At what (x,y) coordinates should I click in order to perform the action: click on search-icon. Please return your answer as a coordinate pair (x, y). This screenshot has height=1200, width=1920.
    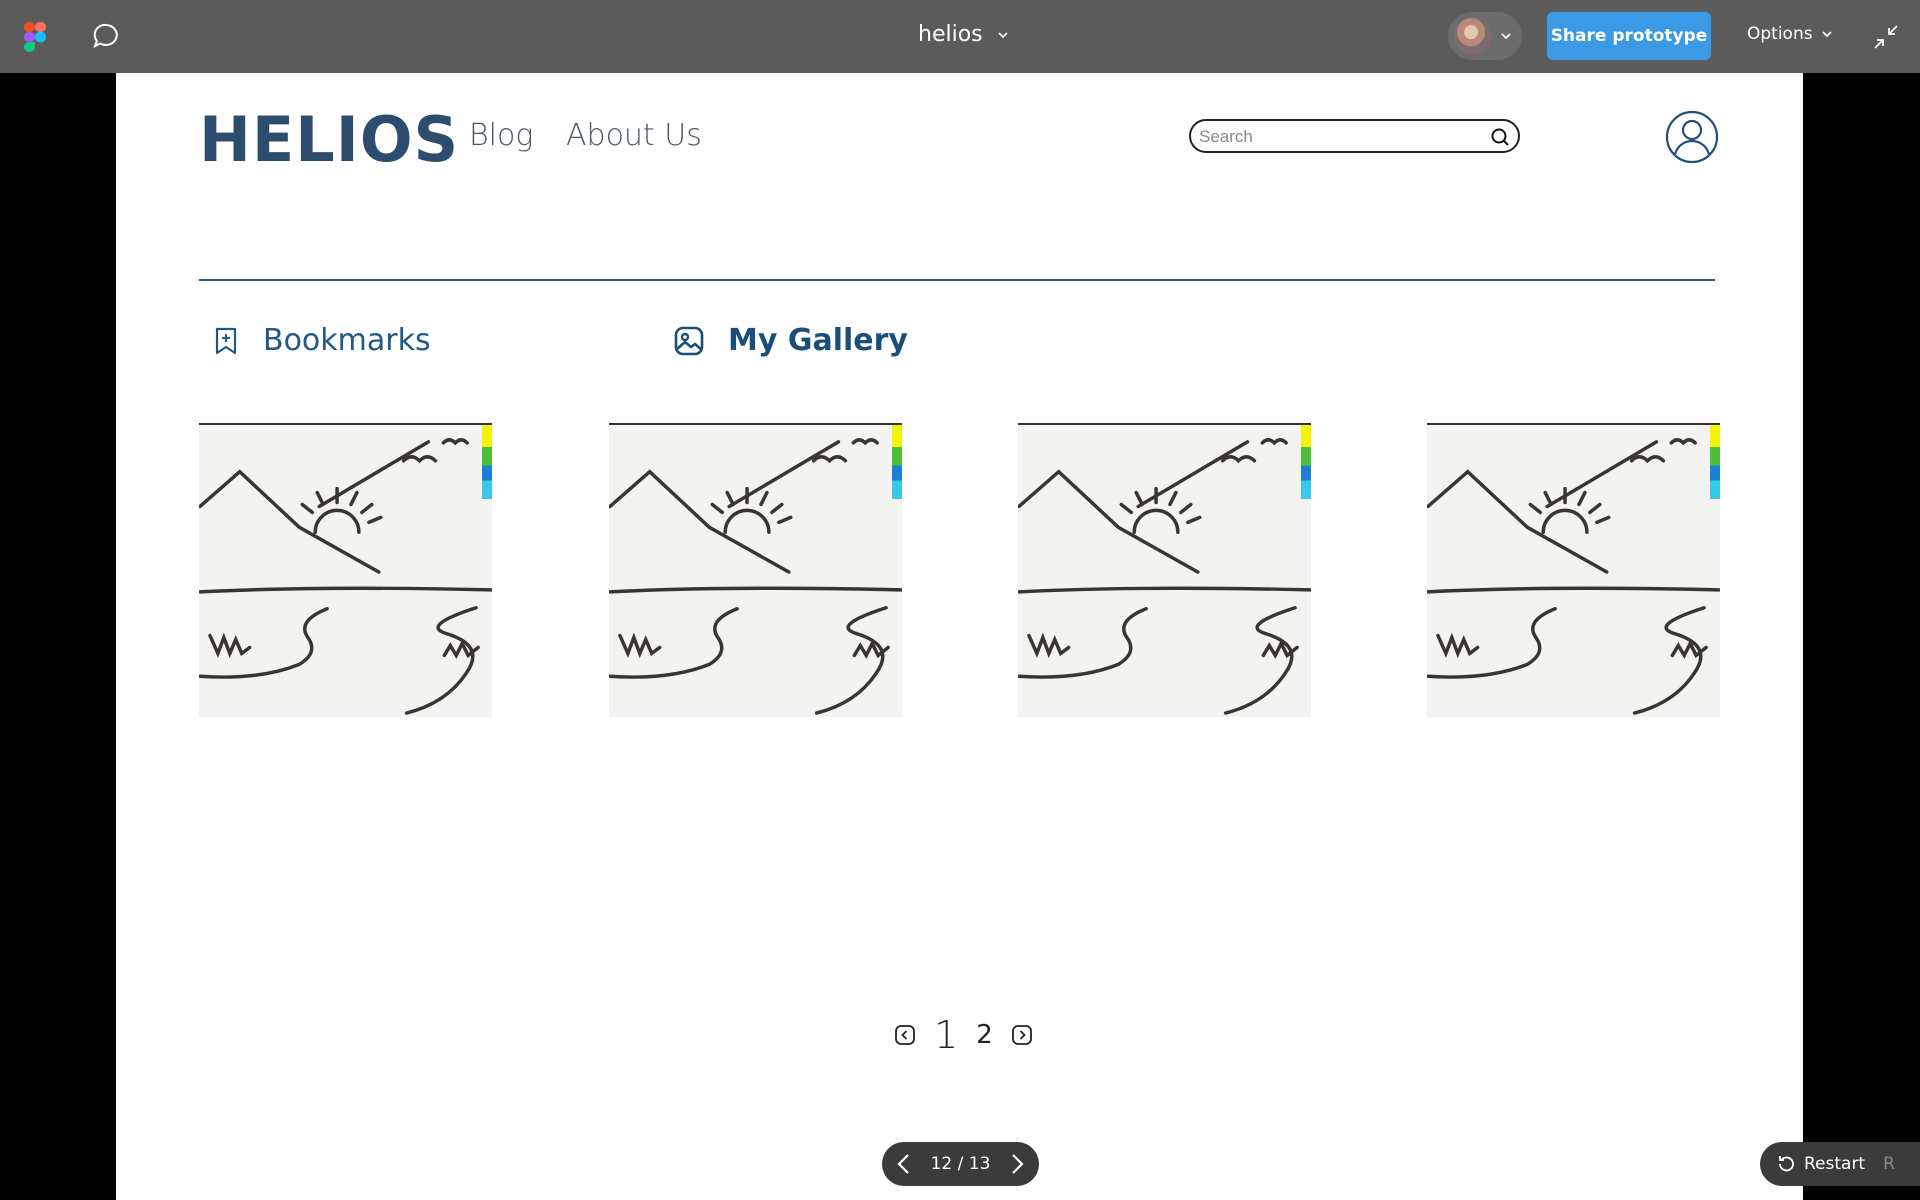
    Looking at the image, I should click on (1500, 137).